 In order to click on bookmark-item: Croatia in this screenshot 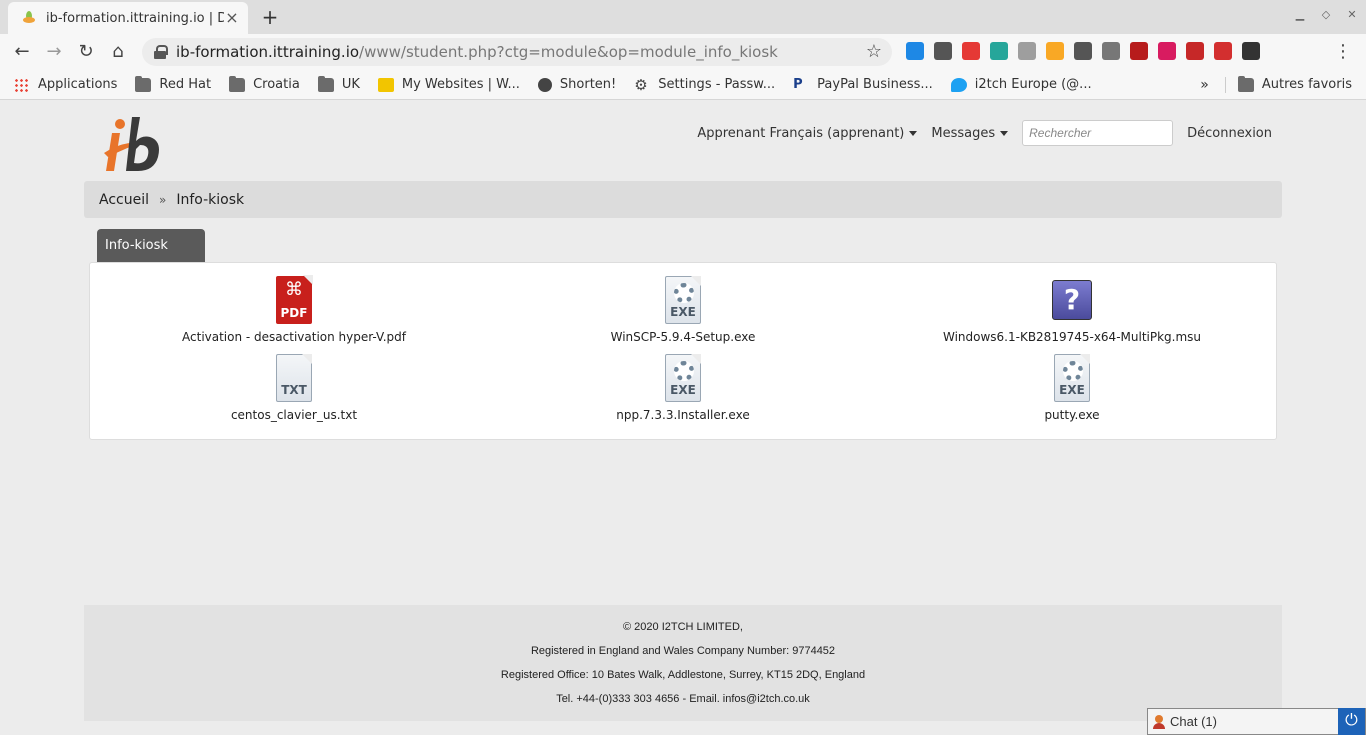, I will do `click(264, 83)`.